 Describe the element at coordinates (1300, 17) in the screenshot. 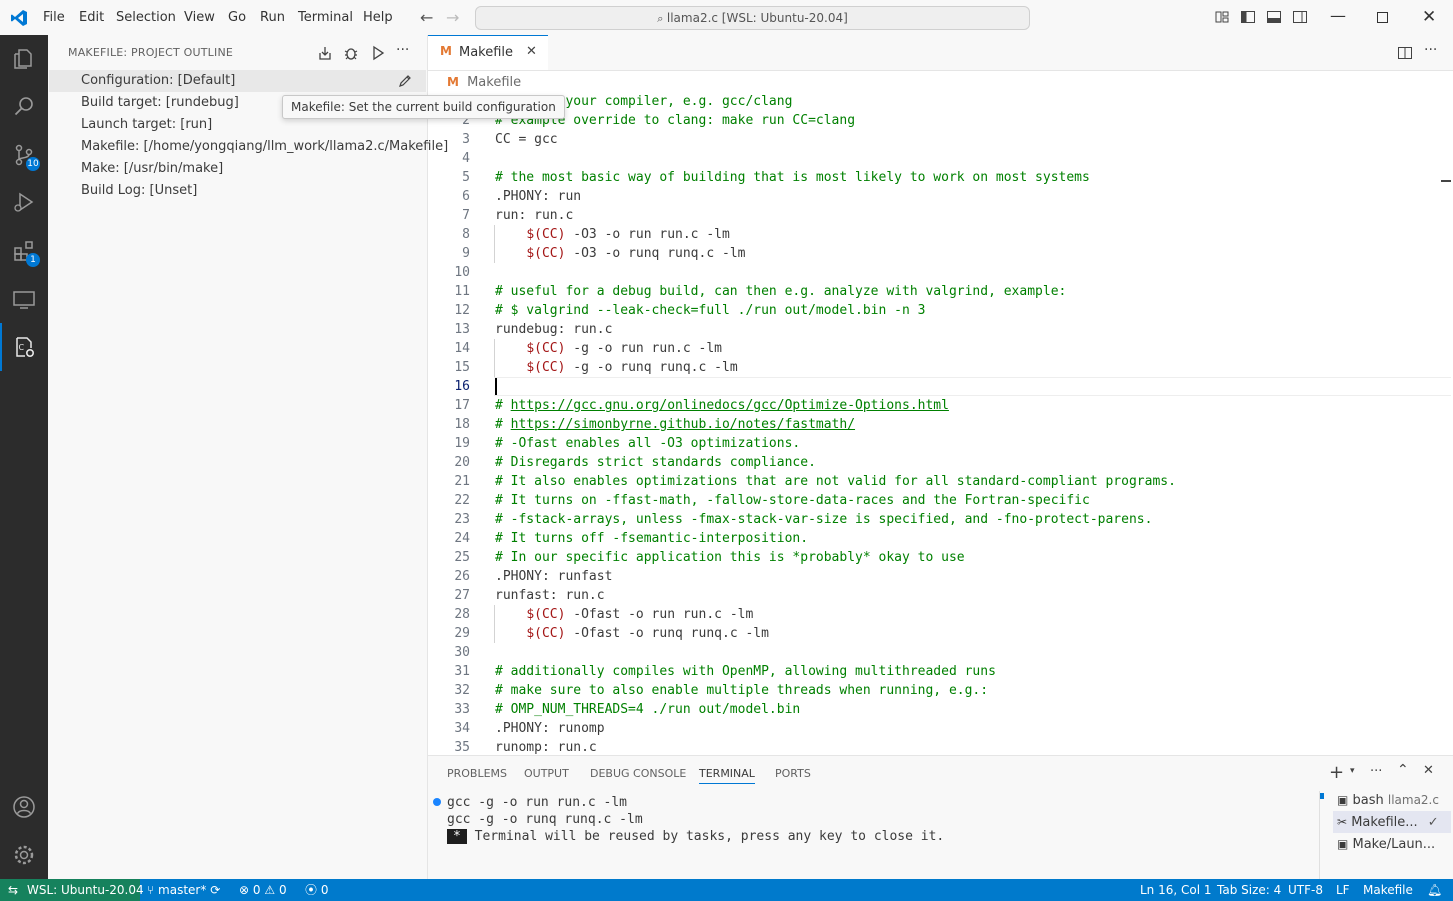

I see `toggle-secondary-sidebar-icon` at that location.